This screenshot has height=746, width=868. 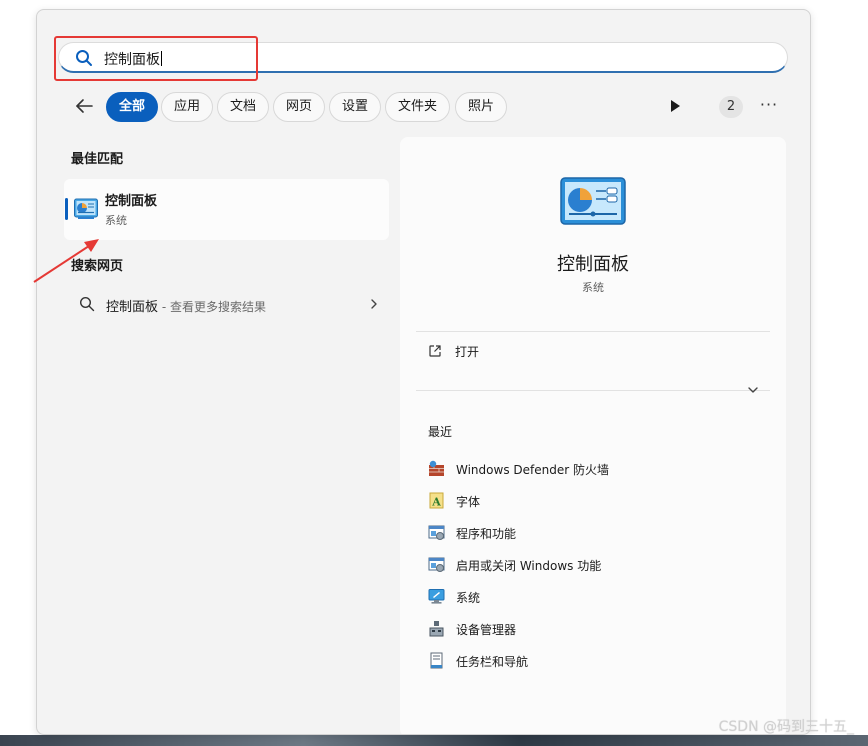 What do you see at coordinates (435, 351) in the screenshot?
I see `open-external-icon` at bounding box center [435, 351].